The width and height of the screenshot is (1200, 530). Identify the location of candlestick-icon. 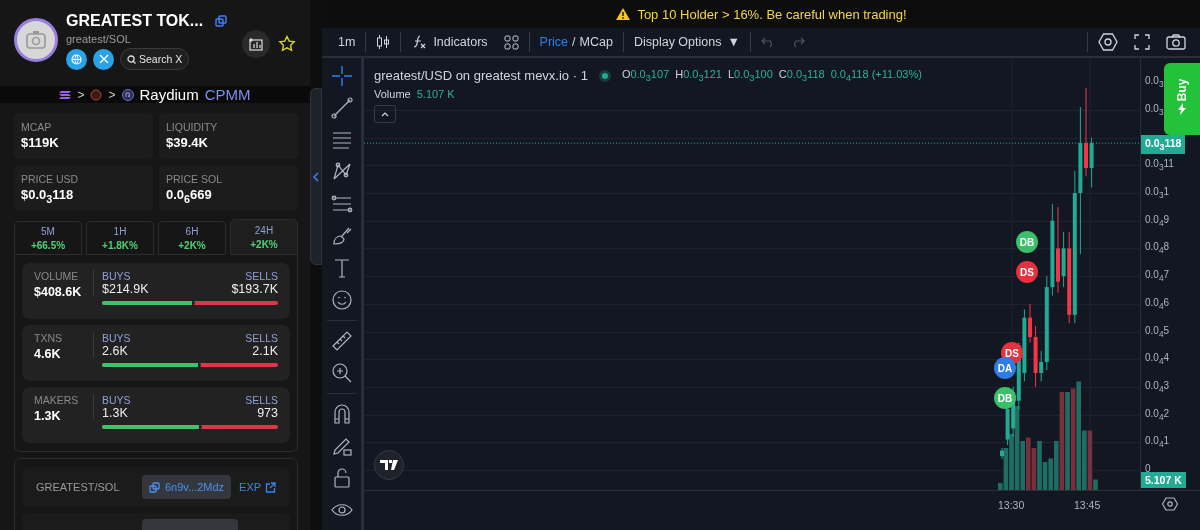
(383, 42).